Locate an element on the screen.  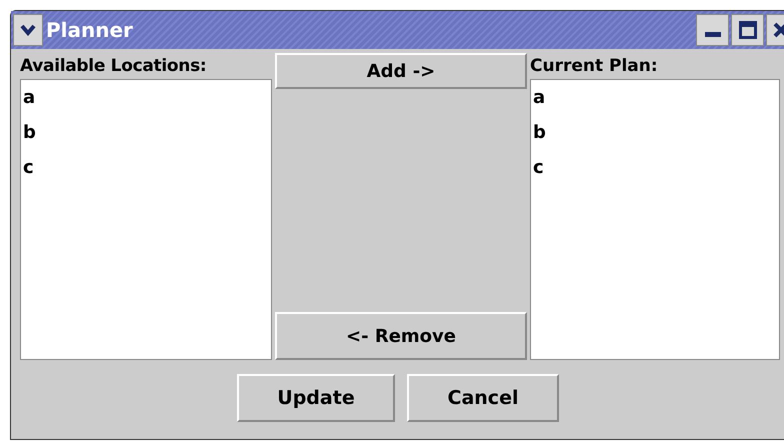
list-label: Available Locations: is located at coordinates (114, 66).